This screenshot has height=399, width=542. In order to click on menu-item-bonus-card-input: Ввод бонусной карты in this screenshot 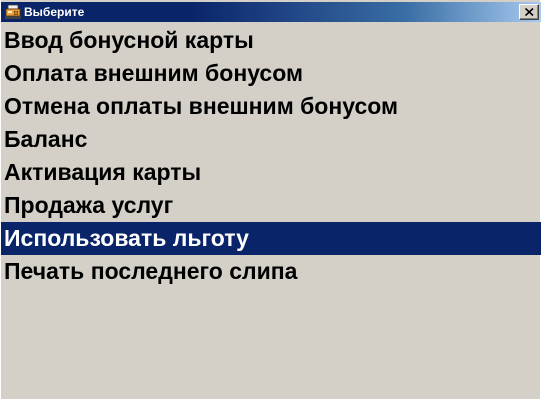, I will do `click(271, 40)`.